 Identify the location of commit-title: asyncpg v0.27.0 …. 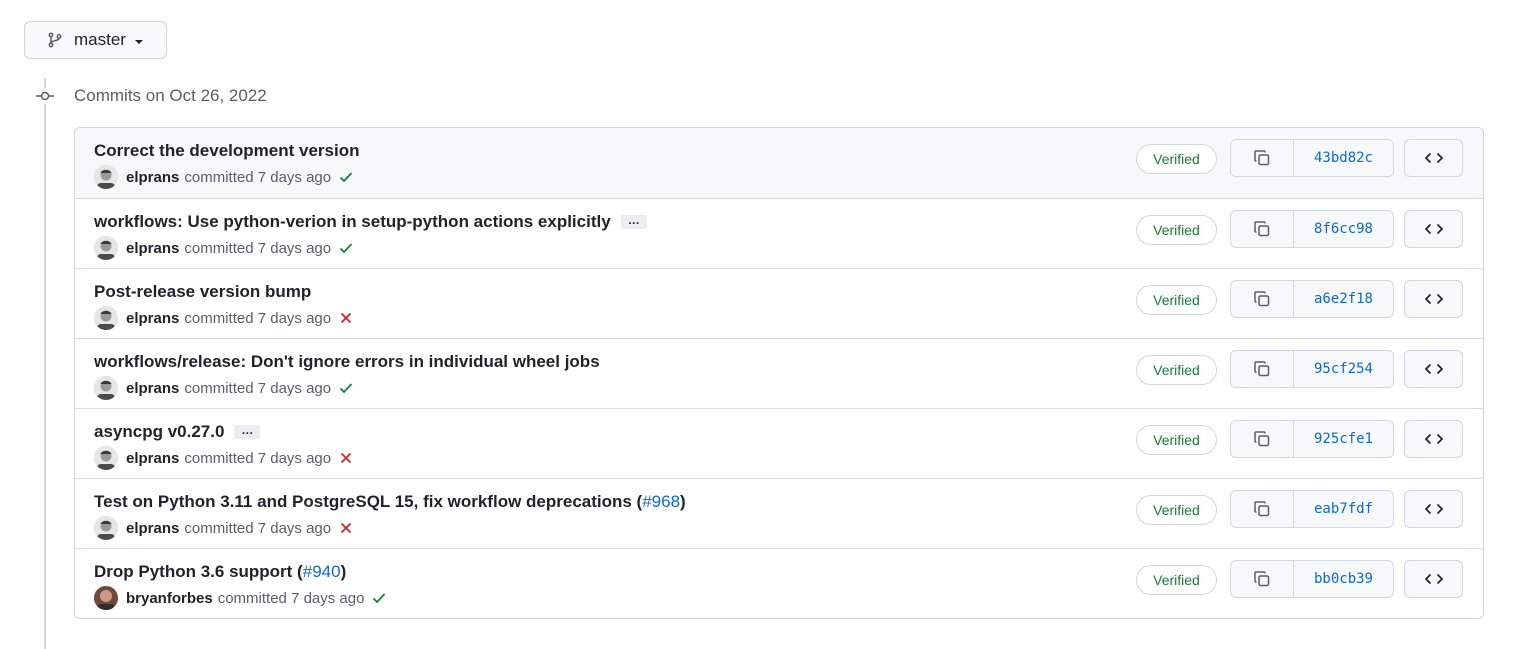
(177, 432).